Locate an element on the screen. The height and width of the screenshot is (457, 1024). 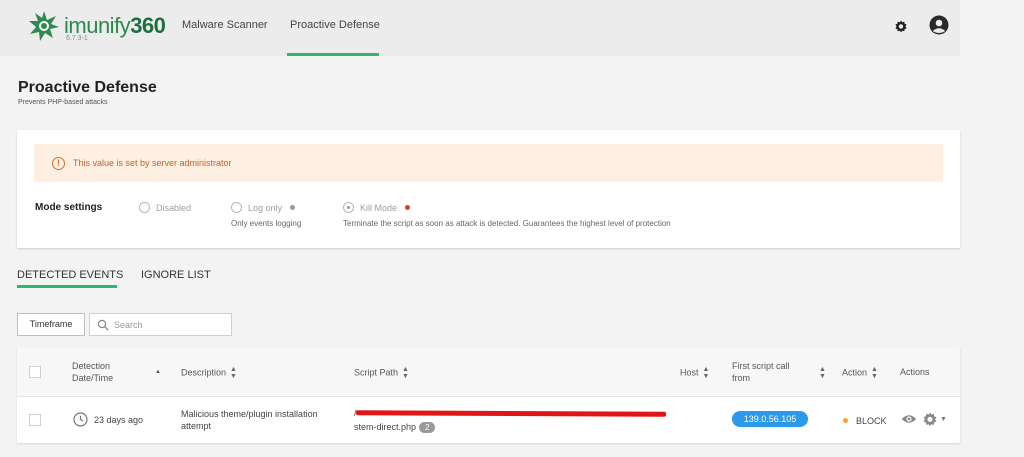
search-icon is located at coordinates (103, 324).